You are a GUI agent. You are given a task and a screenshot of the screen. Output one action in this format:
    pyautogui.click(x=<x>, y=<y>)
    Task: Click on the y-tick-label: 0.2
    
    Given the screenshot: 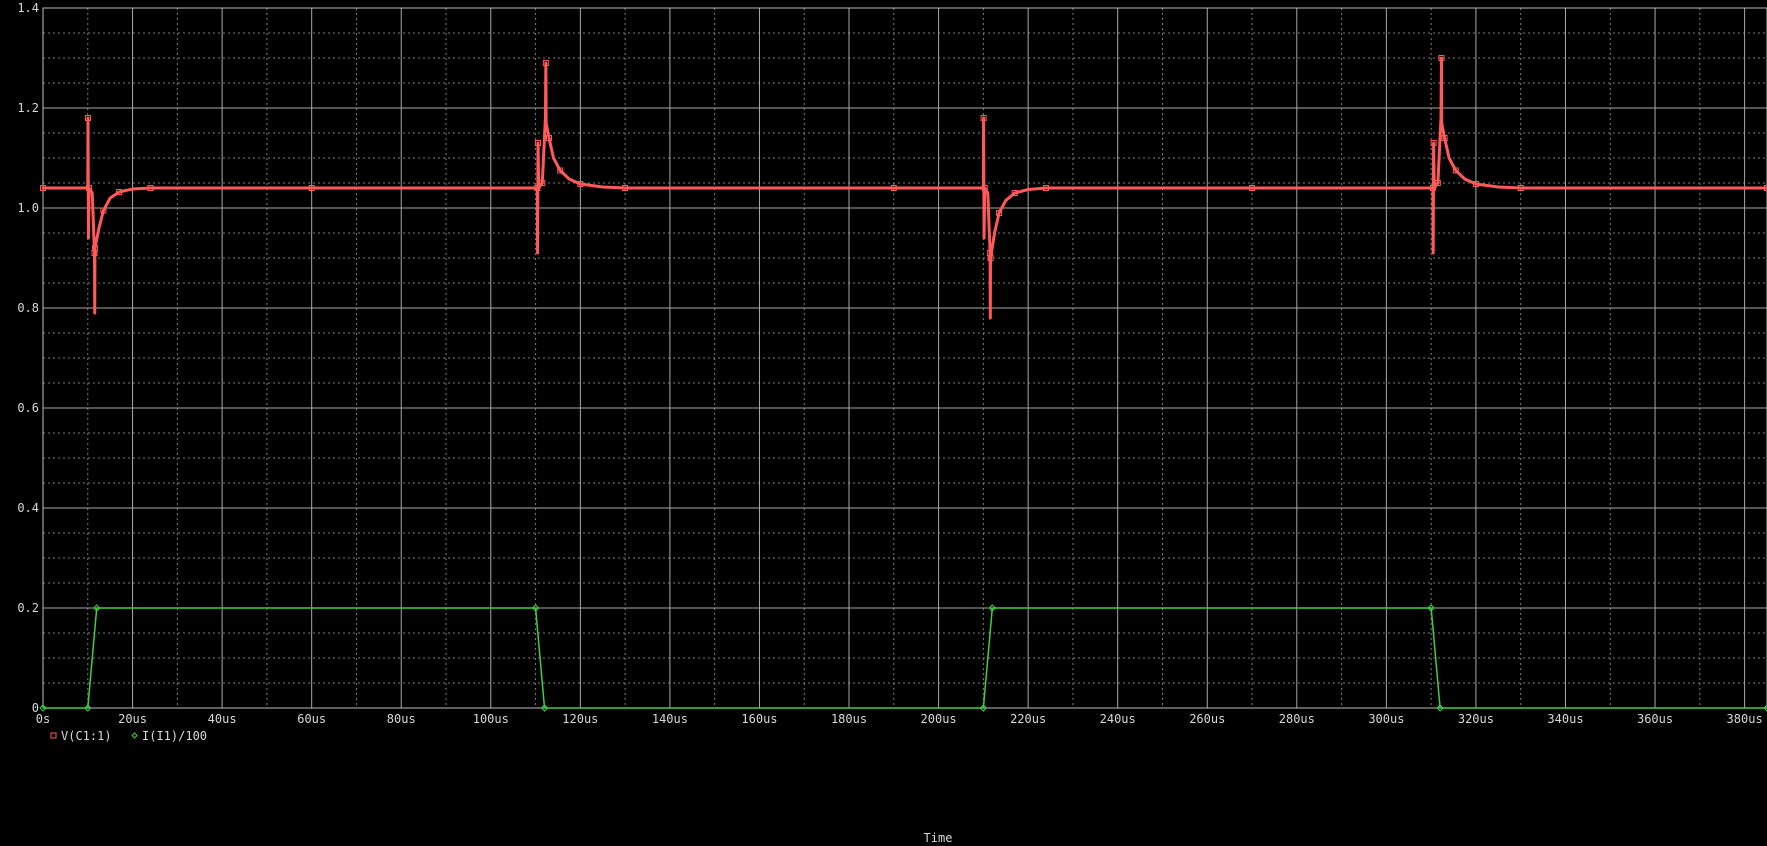 What is the action you would take?
    pyautogui.click(x=28, y=608)
    